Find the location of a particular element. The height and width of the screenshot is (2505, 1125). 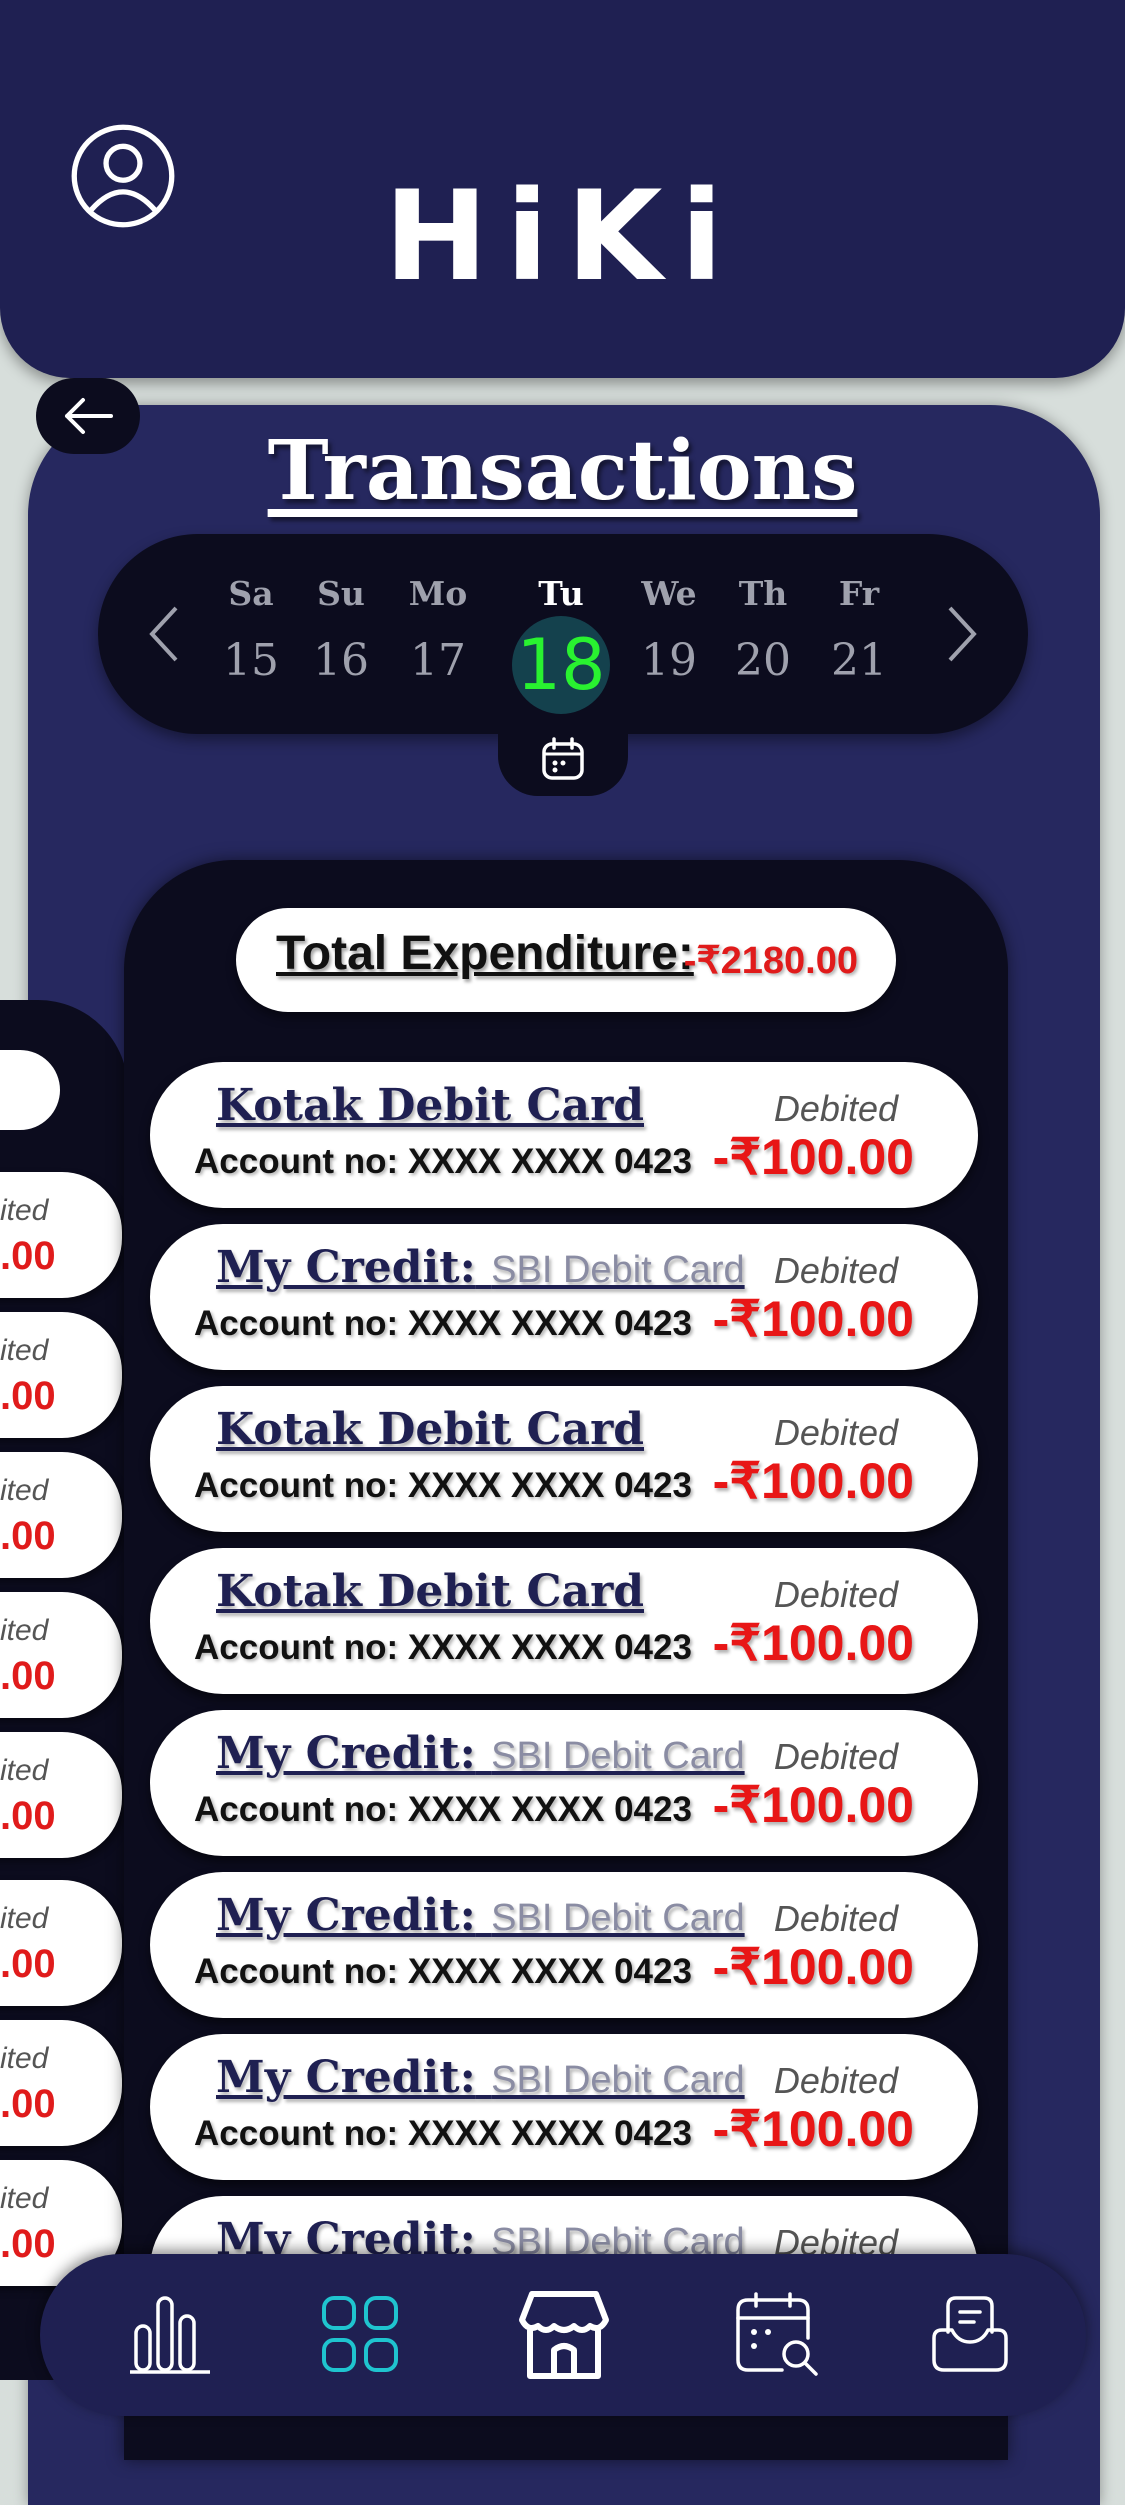

total-amount: -₹2180.00 is located at coordinates (770, 961).